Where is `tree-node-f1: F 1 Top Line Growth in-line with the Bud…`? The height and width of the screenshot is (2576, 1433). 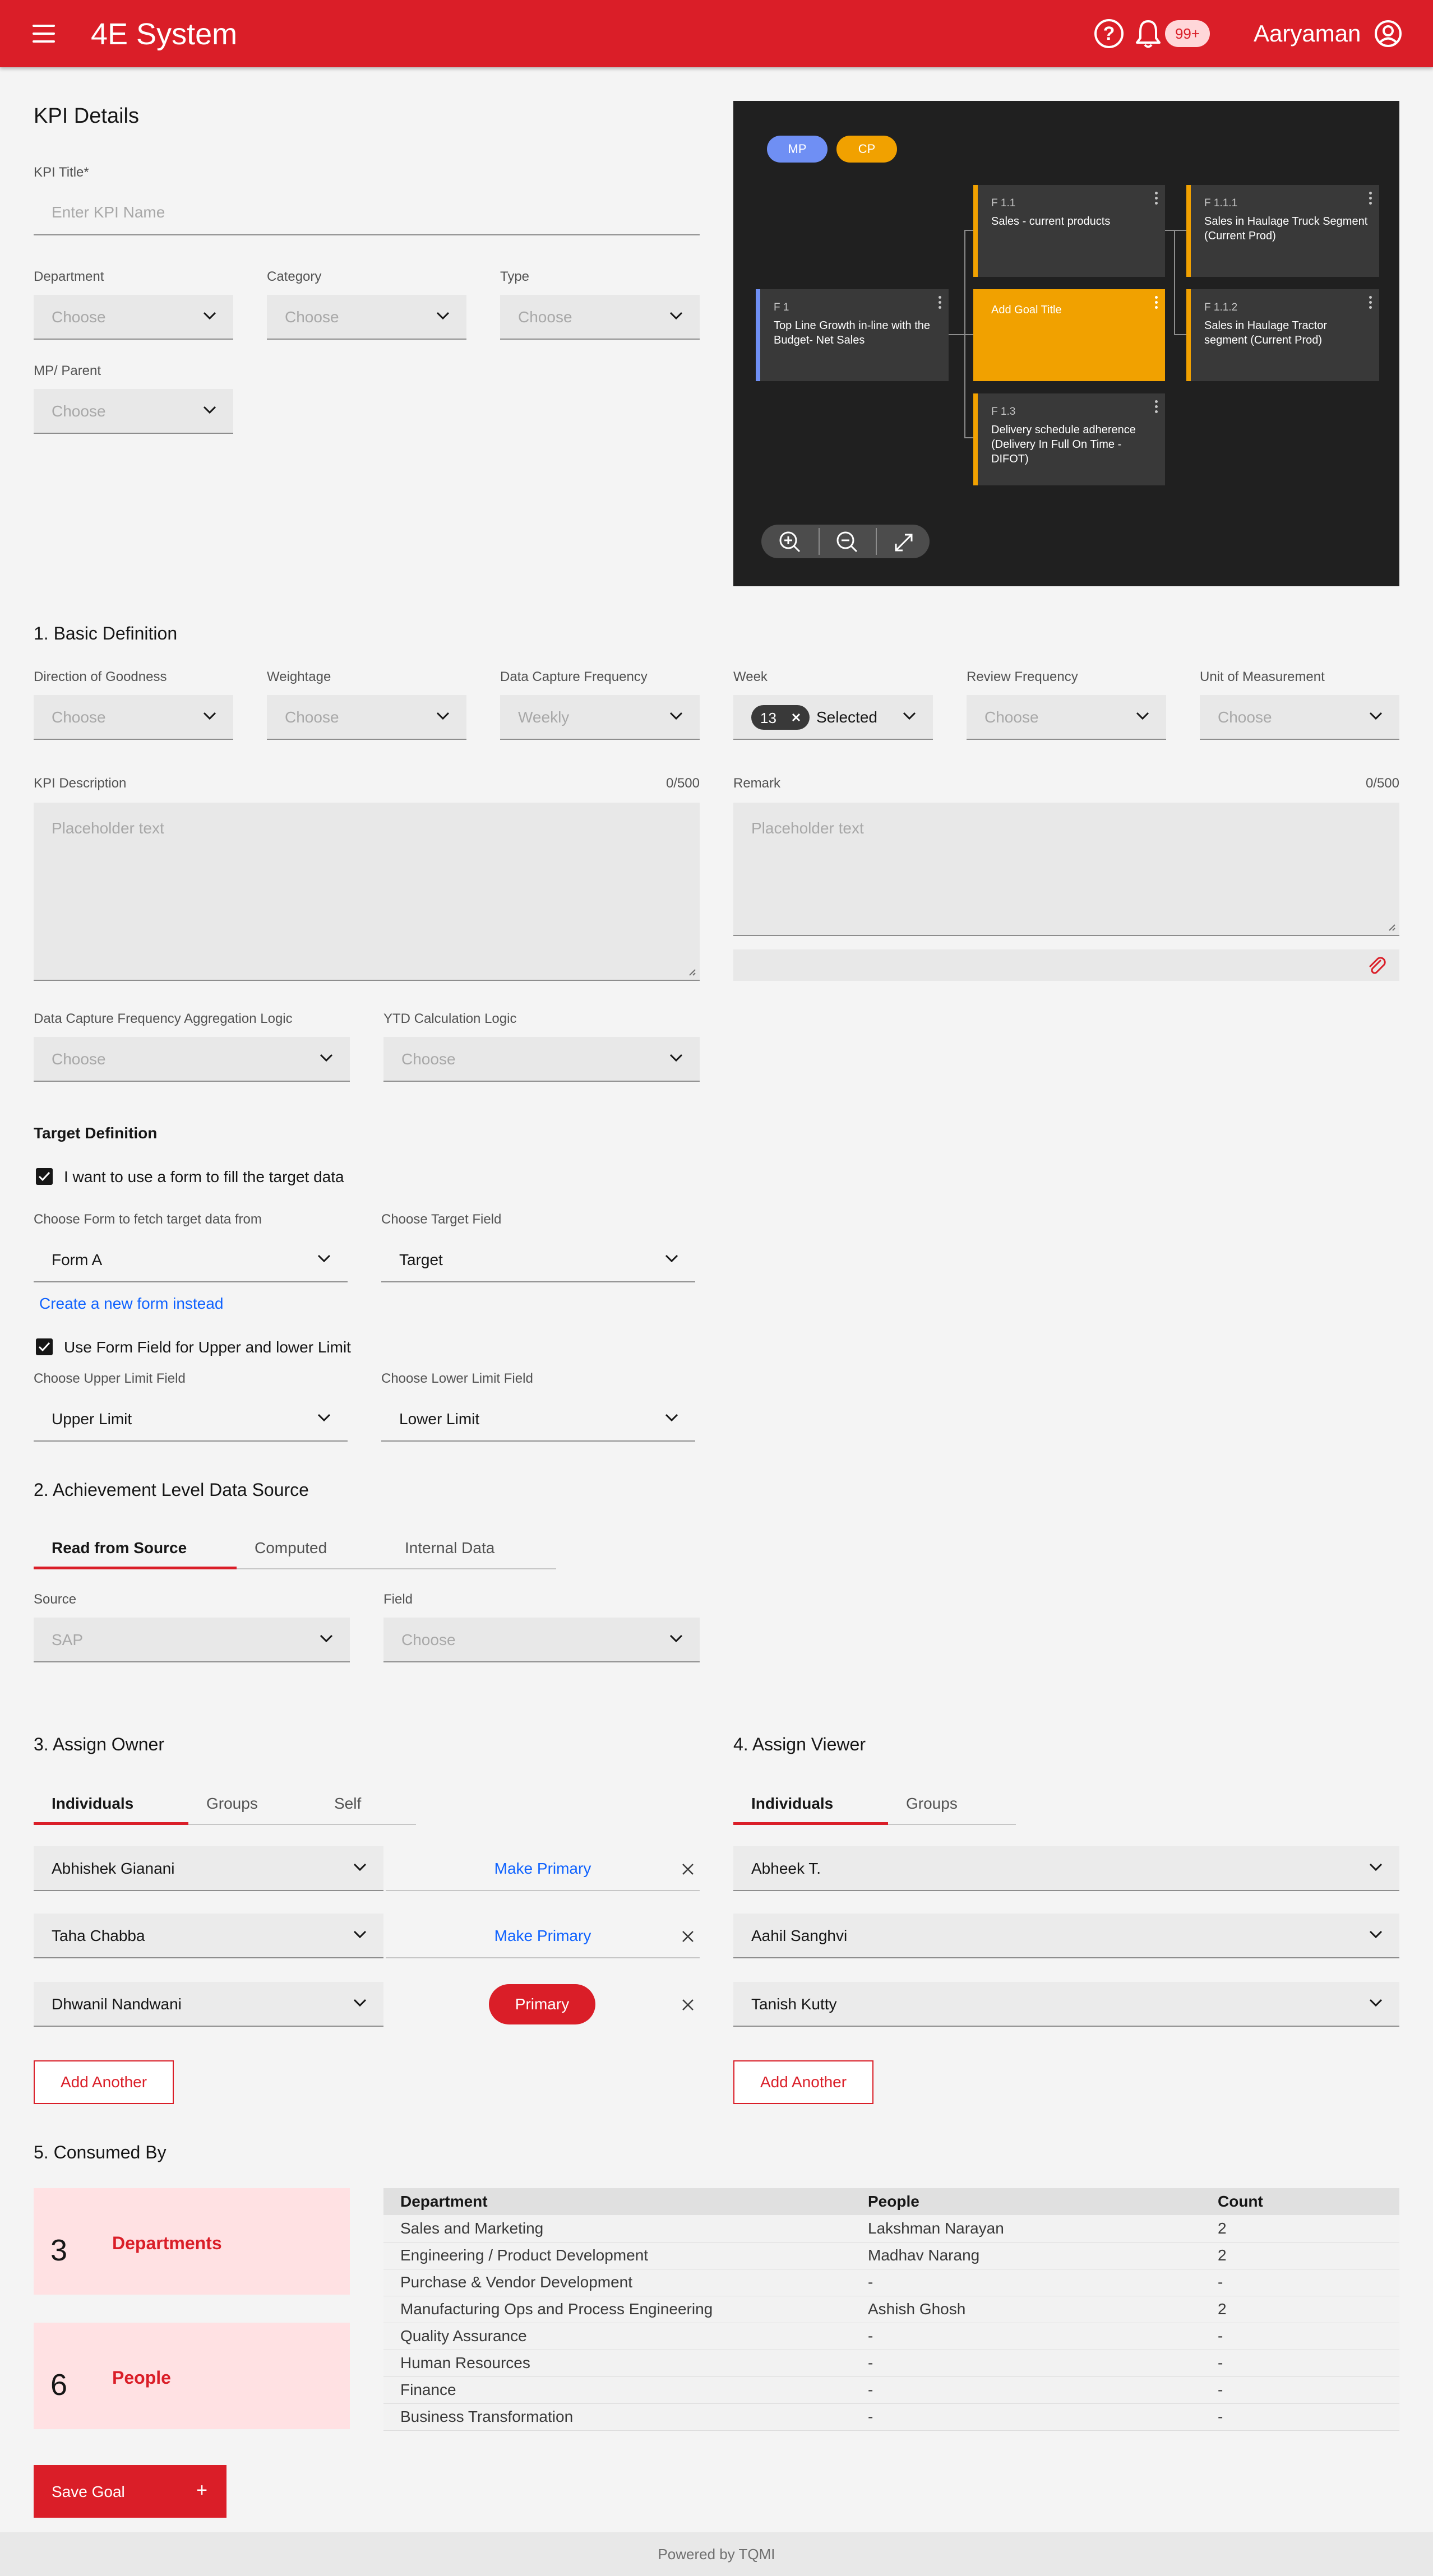 tree-node-f1: F 1 Top Line Growth in-line with the Bud… is located at coordinates (852, 335).